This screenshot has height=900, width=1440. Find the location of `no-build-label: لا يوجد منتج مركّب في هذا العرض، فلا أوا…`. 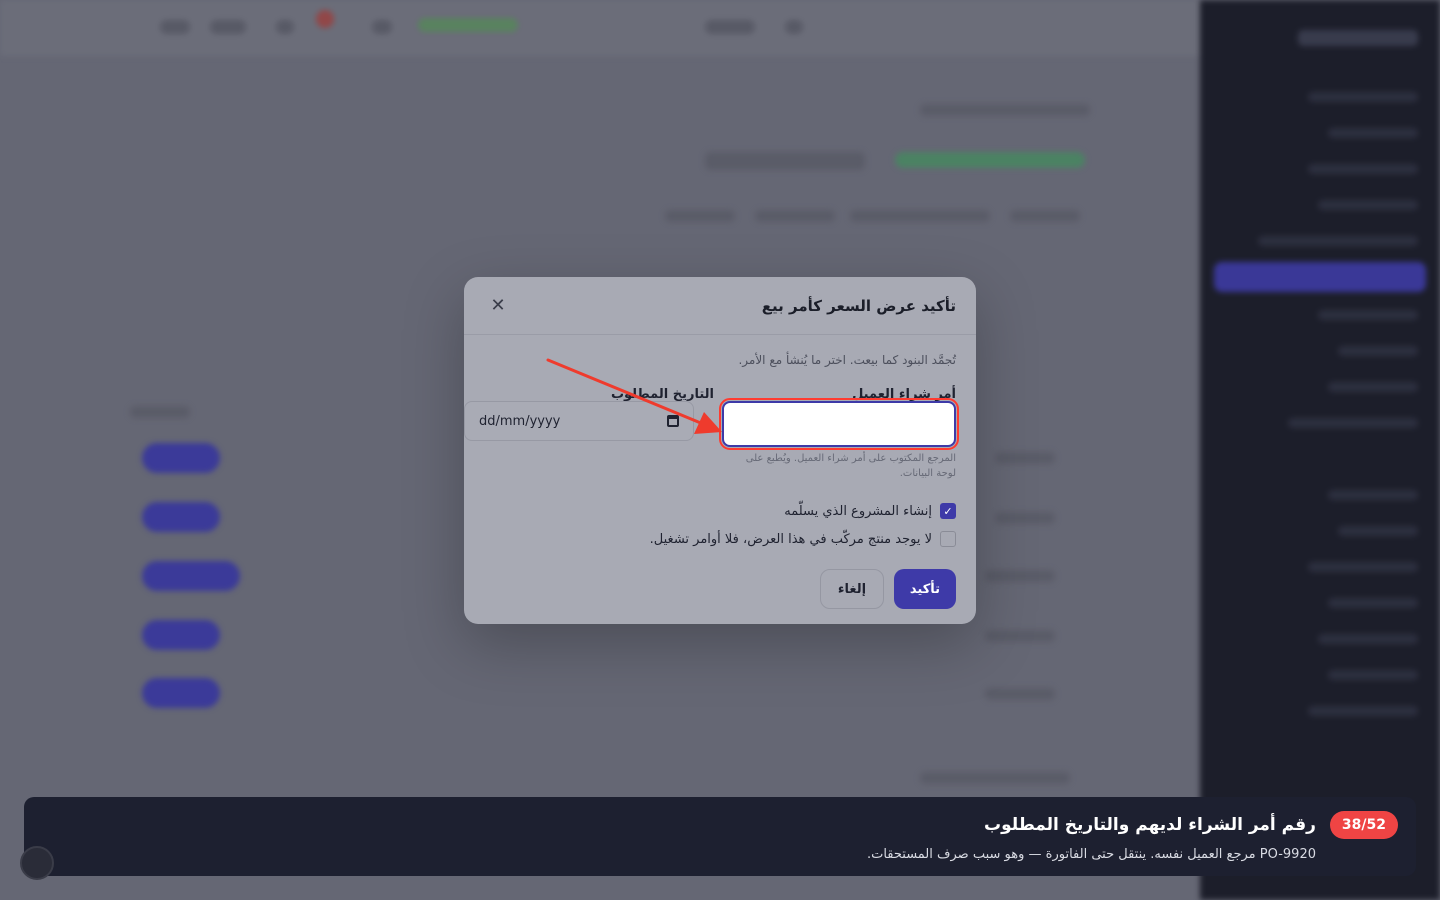

no-build-label: لا يوجد منتج مركّب في هذا العرض، فلا أوا… is located at coordinates (790, 539).